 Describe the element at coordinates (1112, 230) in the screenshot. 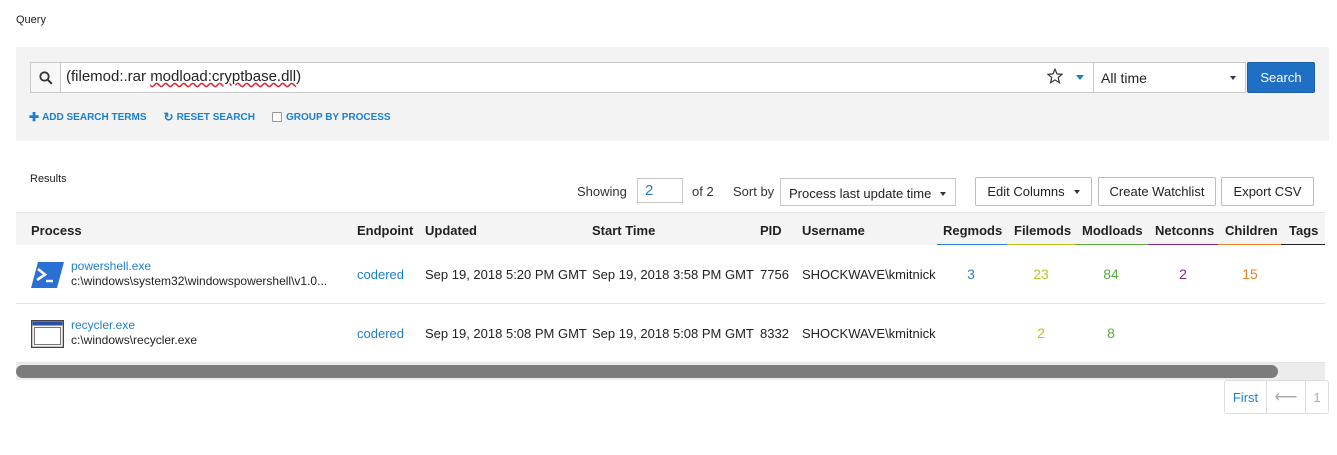

I see `column-header-modloads: Modloads` at that location.